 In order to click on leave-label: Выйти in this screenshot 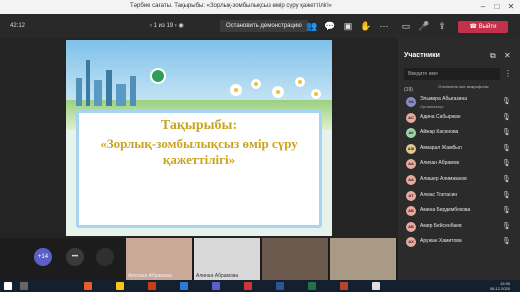, I will do `click(487, 27)`.